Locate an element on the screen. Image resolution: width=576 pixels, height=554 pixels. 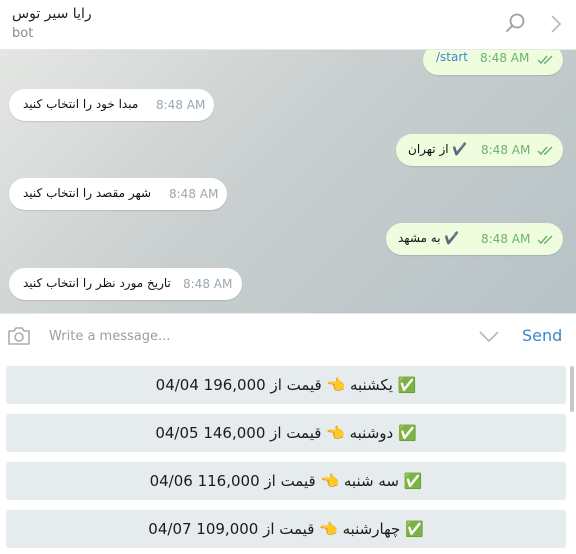
keyboard-button-label: 04/04 یکشنبه 👈 قیمت از 196,000 ✅ is located at coordinates (286, 385).